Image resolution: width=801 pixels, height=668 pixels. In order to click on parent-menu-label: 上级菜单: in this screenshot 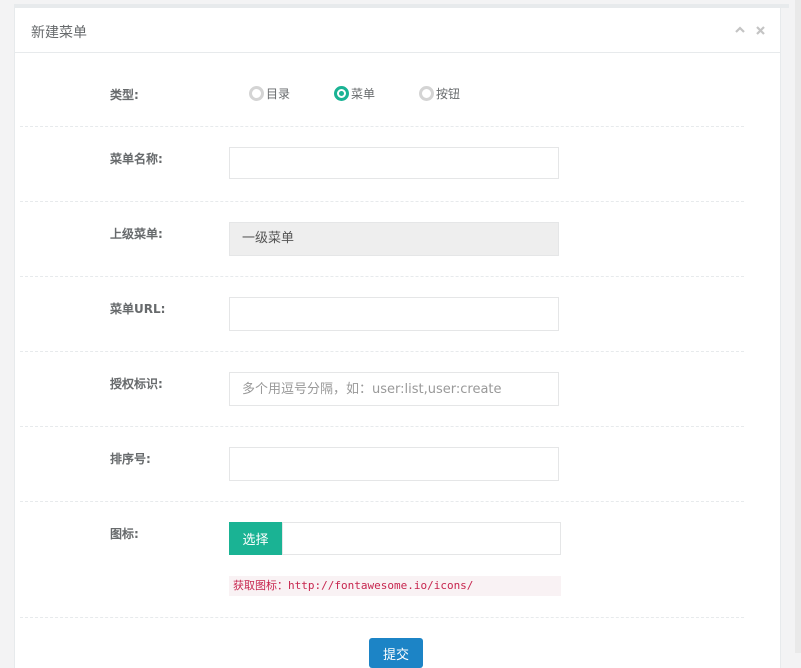, I will do `click(136, 234)`.